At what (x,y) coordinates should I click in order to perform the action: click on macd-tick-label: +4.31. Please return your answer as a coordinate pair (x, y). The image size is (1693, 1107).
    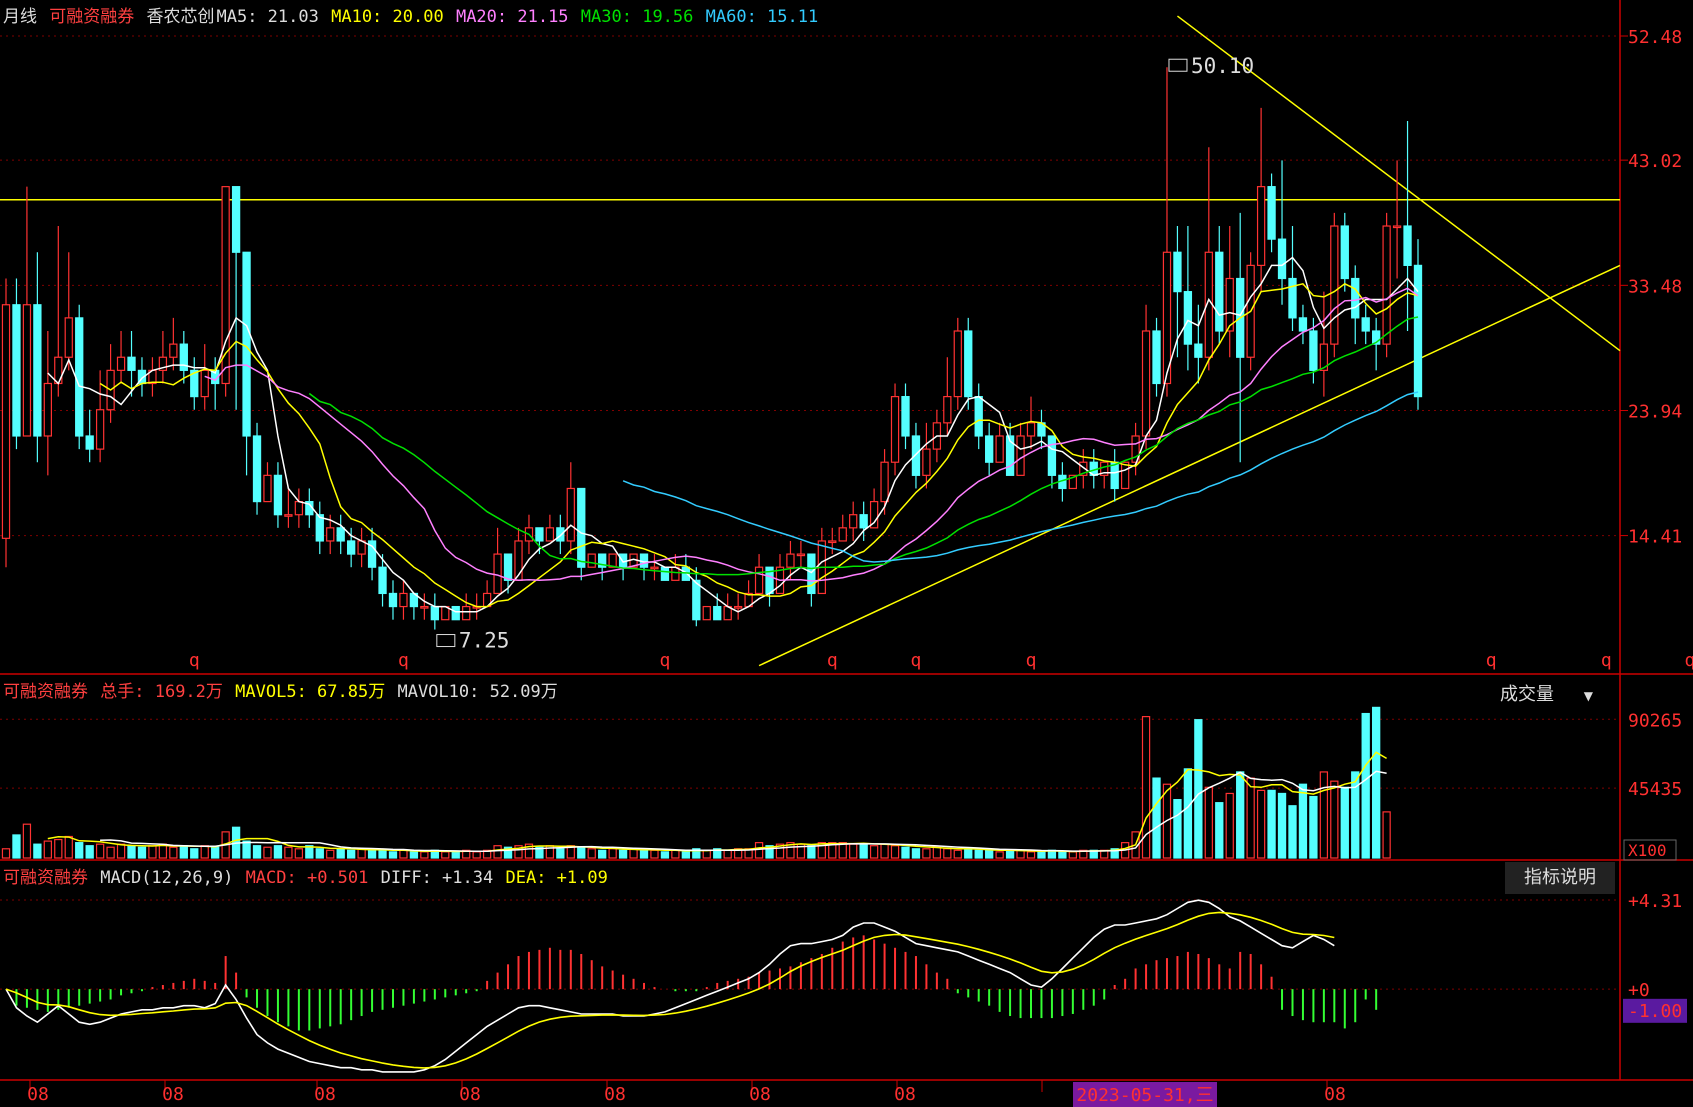
    Looking at the image, I should click on (1655, 901).